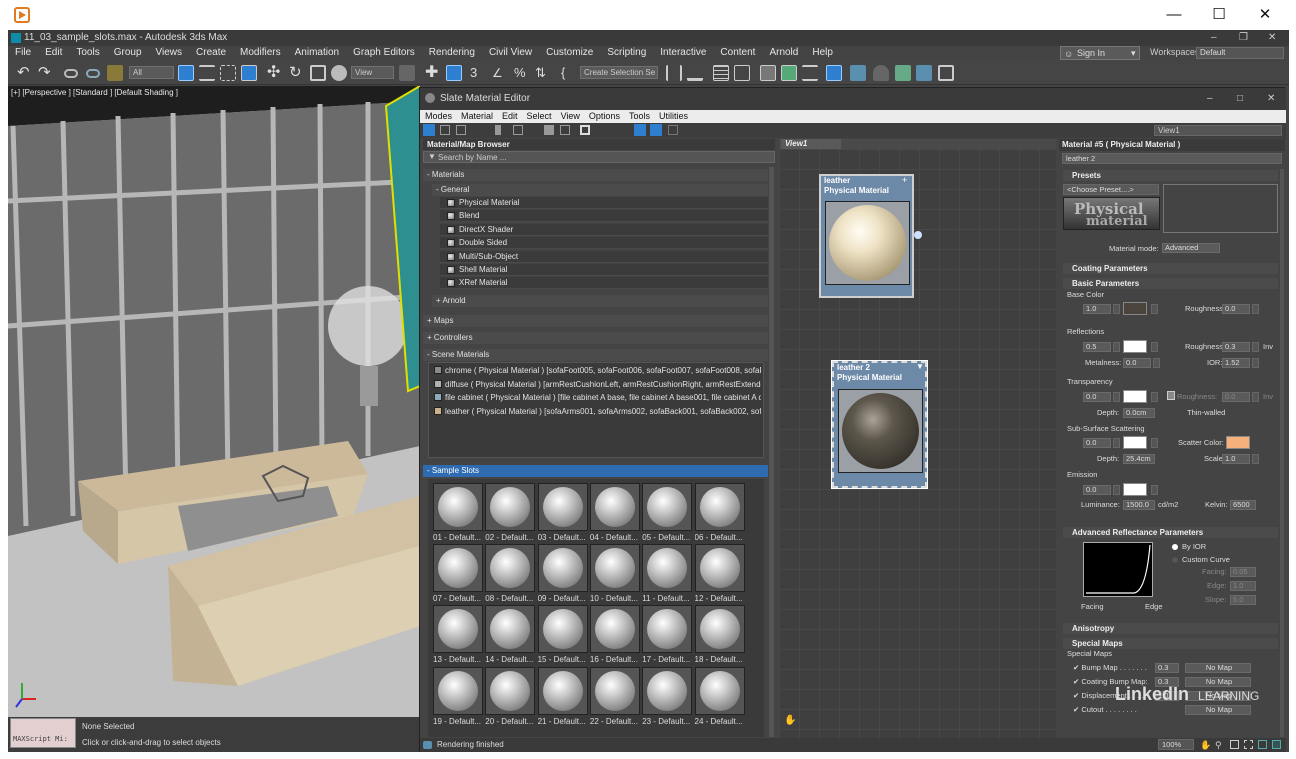 This screenshot has width=1296, height=759. Describe the element at coordinates (565, 130) in the screenshot. I see `checker-icon` at that location.